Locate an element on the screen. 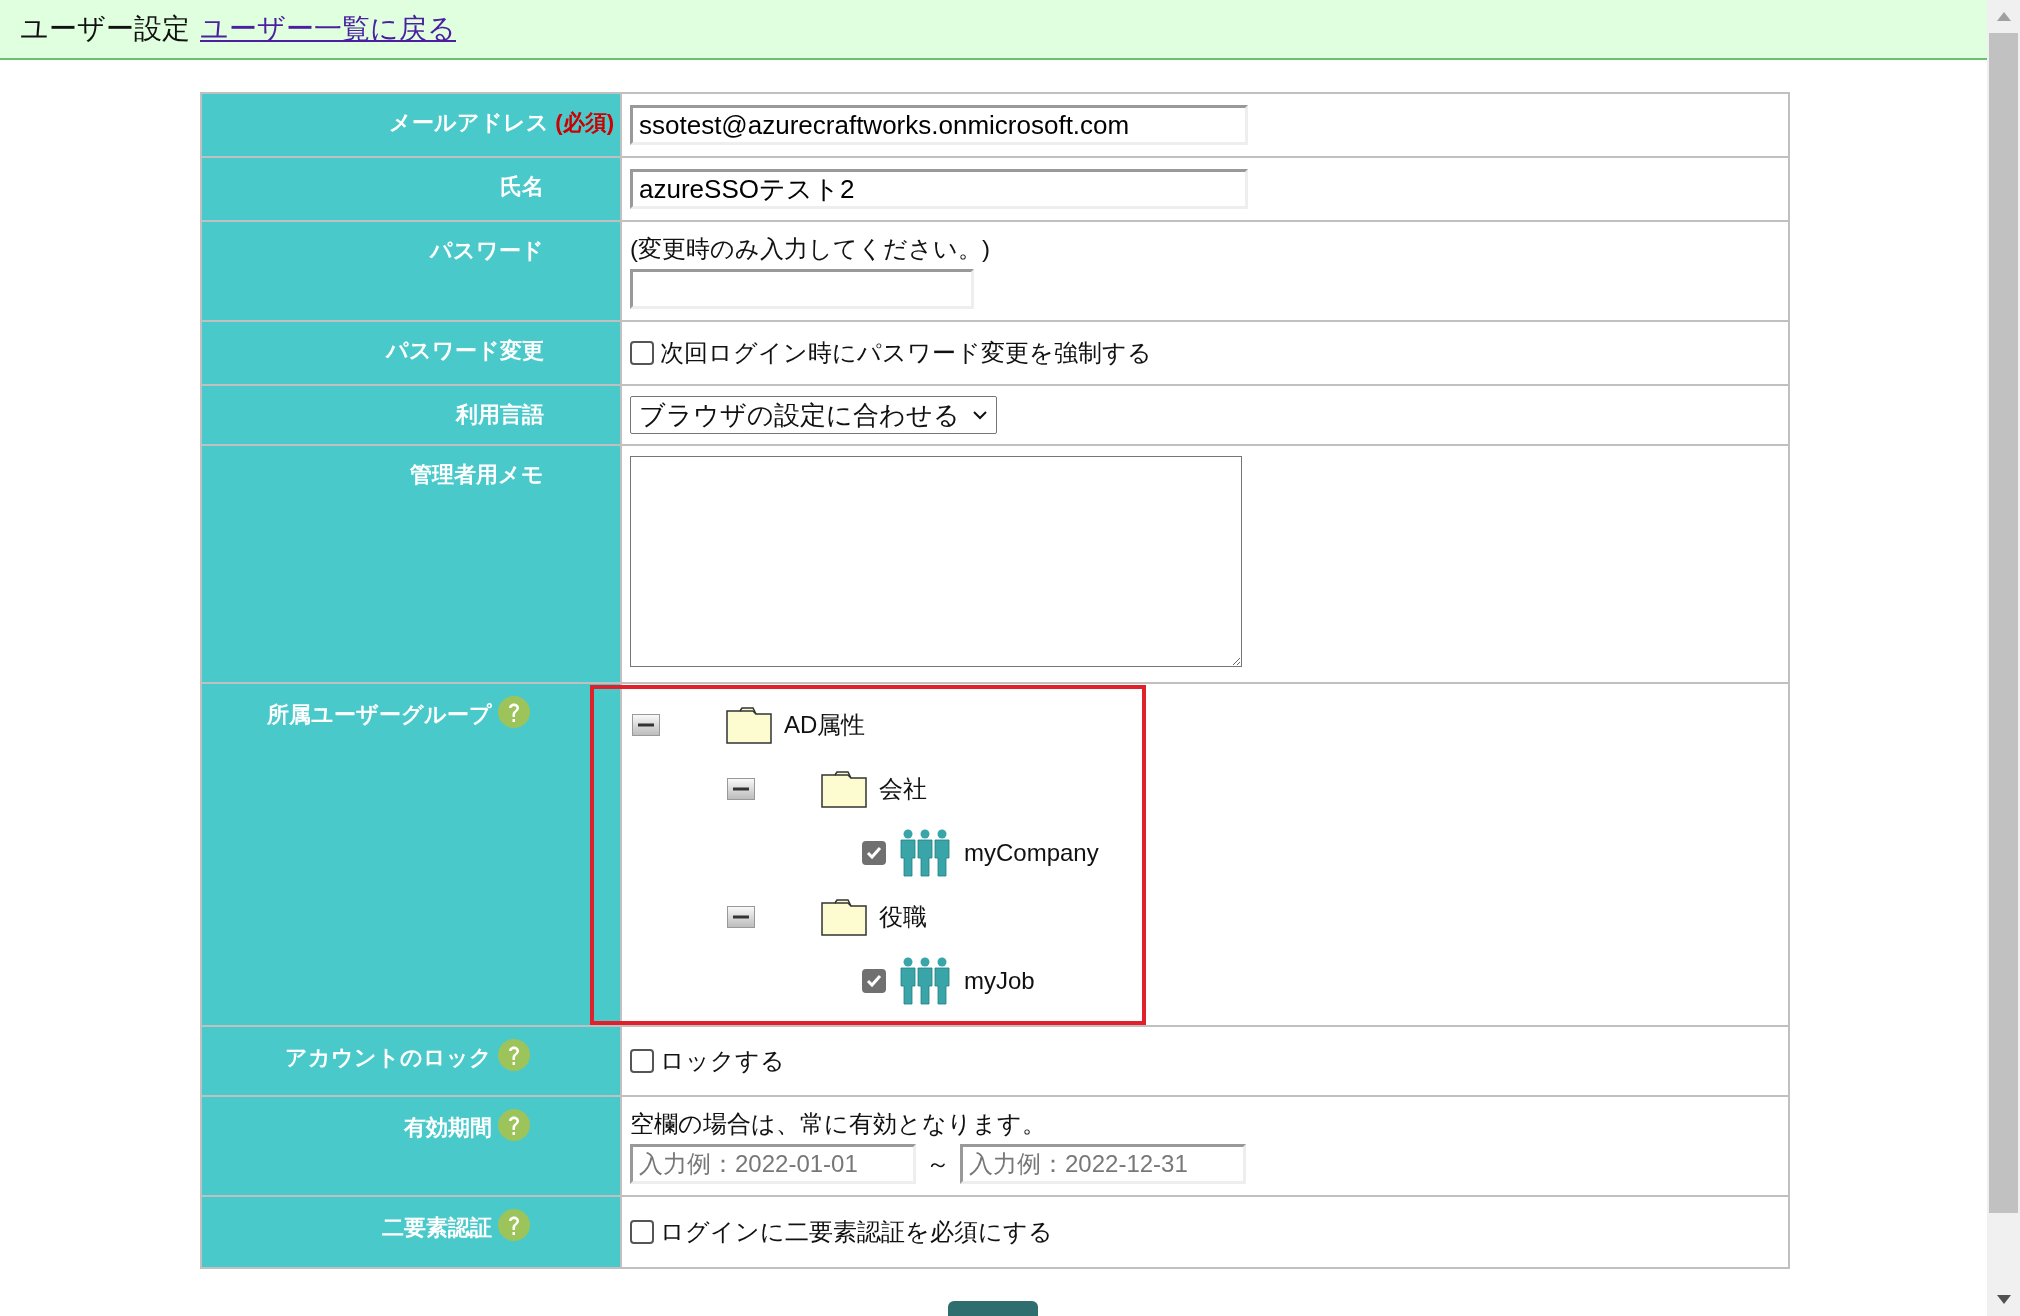 The image size is (2020, 1316). scrollbar is located at coordinates (2003, 658).